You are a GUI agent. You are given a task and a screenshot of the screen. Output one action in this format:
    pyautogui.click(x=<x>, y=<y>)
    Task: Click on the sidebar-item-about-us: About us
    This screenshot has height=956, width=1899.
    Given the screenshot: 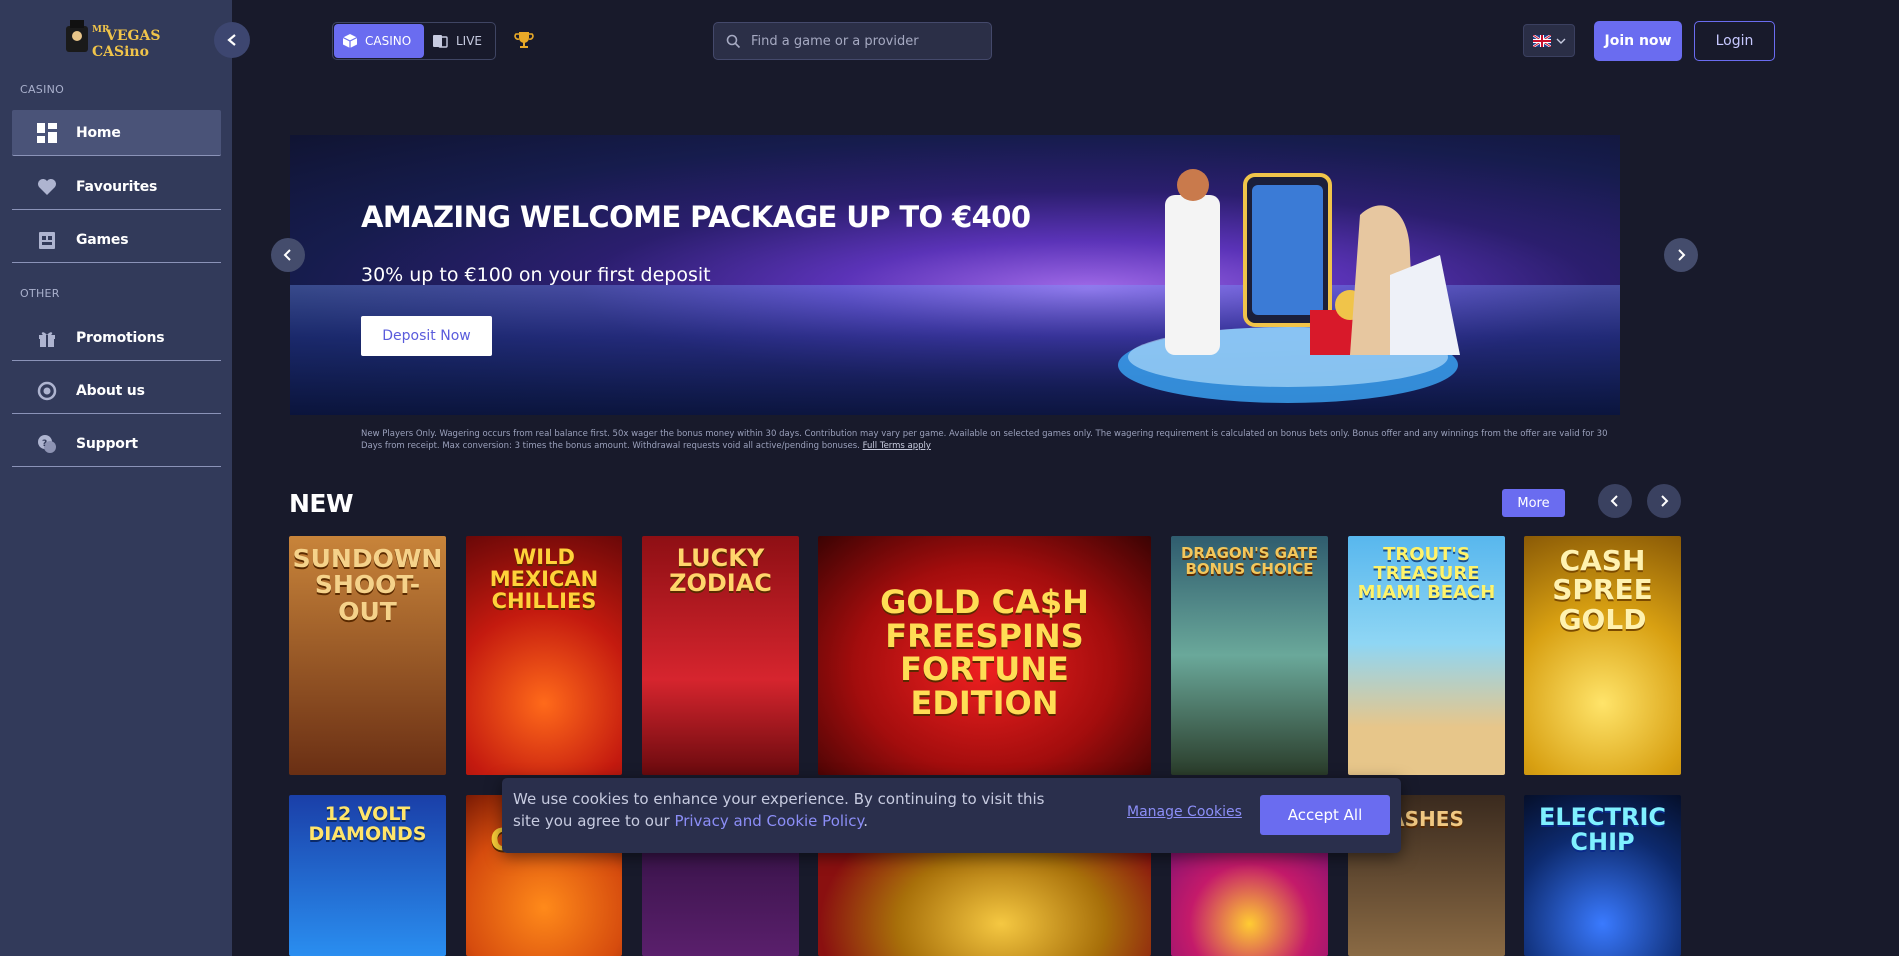 What is the action you would take?
    pyautogui.click(x=116, y=391)
    